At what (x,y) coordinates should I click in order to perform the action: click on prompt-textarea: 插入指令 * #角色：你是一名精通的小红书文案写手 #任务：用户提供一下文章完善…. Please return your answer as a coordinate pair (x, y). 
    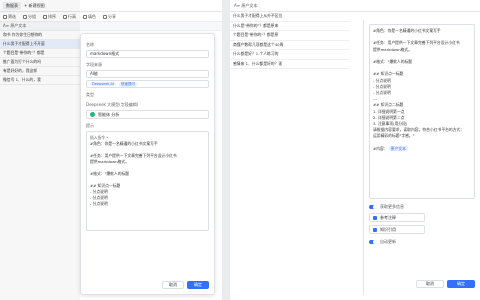
    Looking at the image, I should click on (147, 181).